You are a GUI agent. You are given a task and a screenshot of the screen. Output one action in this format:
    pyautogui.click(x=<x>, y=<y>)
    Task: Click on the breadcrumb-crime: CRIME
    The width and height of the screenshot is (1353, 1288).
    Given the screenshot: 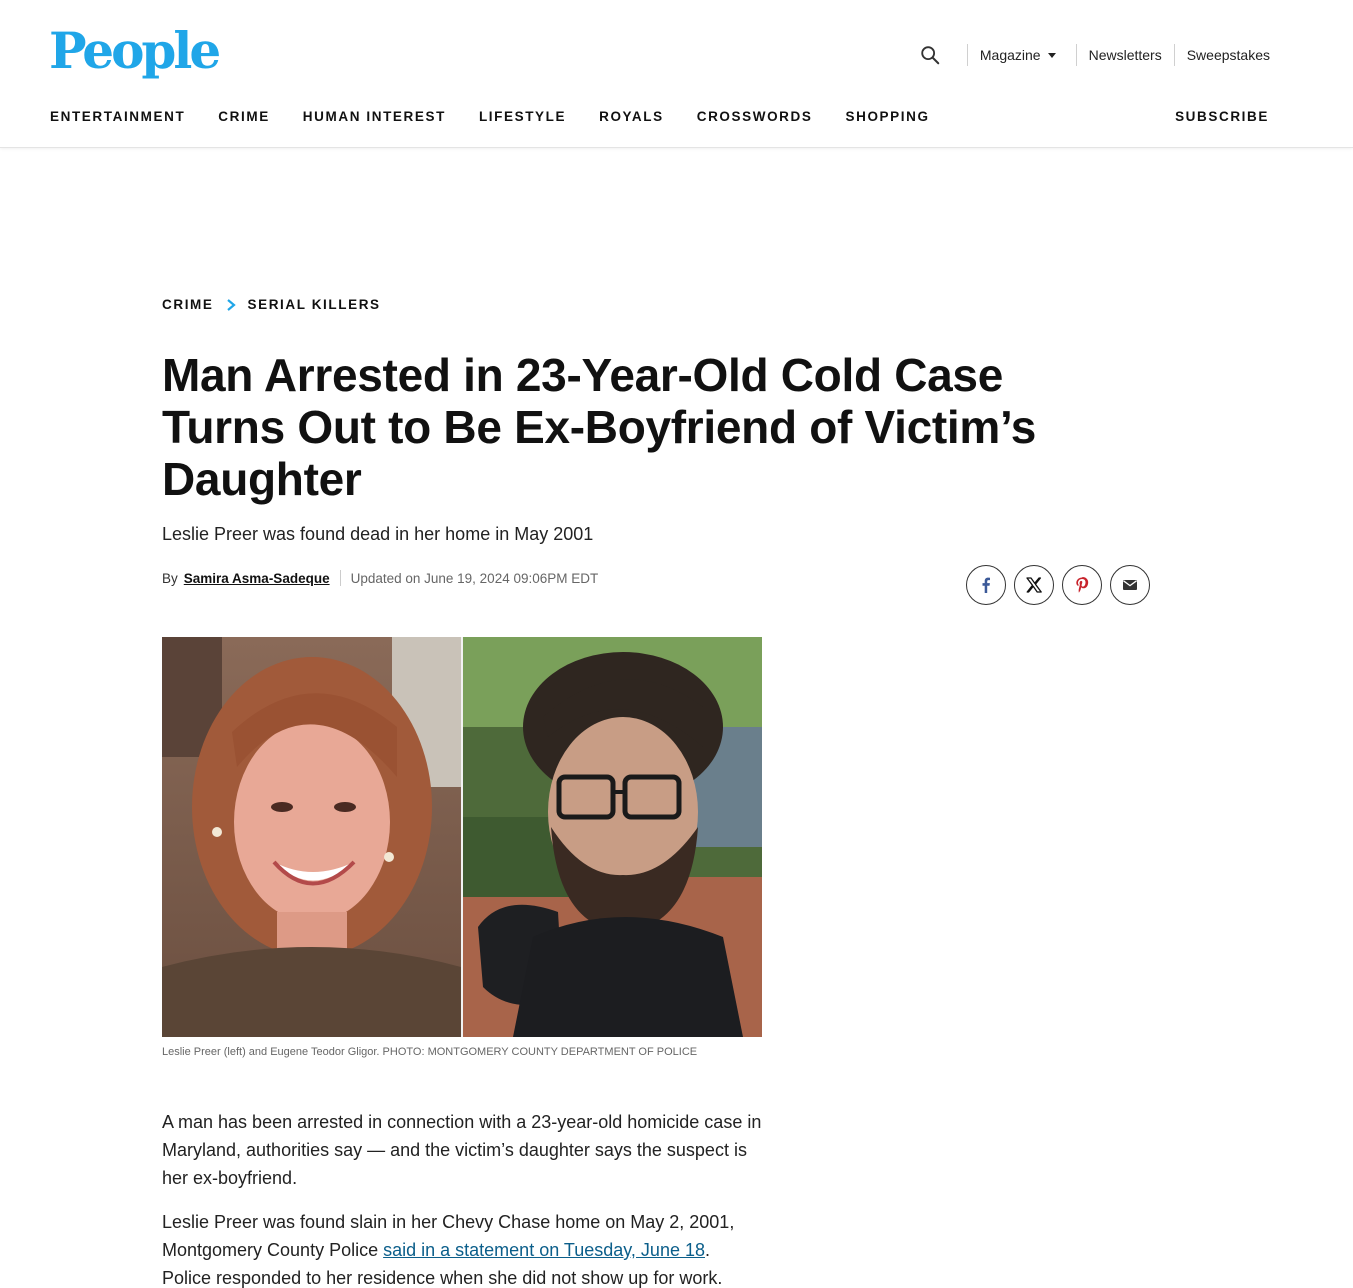 What is the action you would take?
    pyautogui.click(x=188, y=304)
    